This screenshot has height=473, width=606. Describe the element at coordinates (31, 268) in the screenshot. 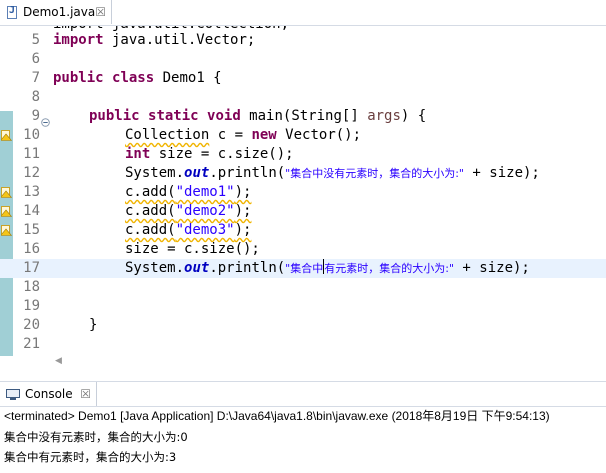

I see `line-number: 17` at that location.